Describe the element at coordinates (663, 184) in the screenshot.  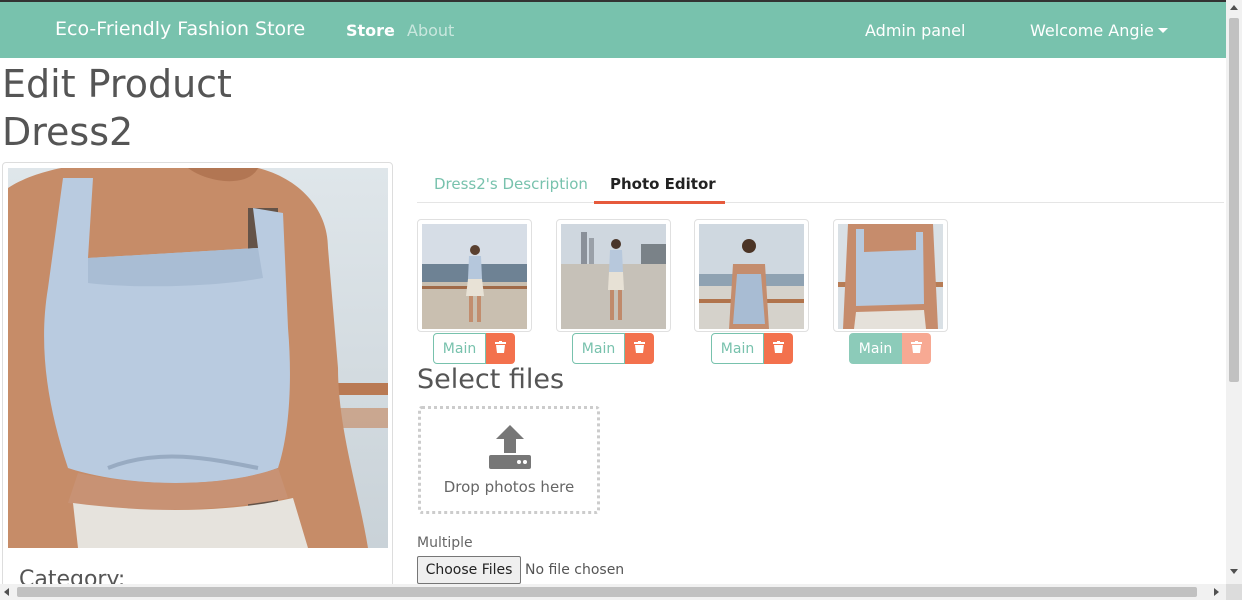
I see `tab-photo-editor: Photo Editor` at that location.